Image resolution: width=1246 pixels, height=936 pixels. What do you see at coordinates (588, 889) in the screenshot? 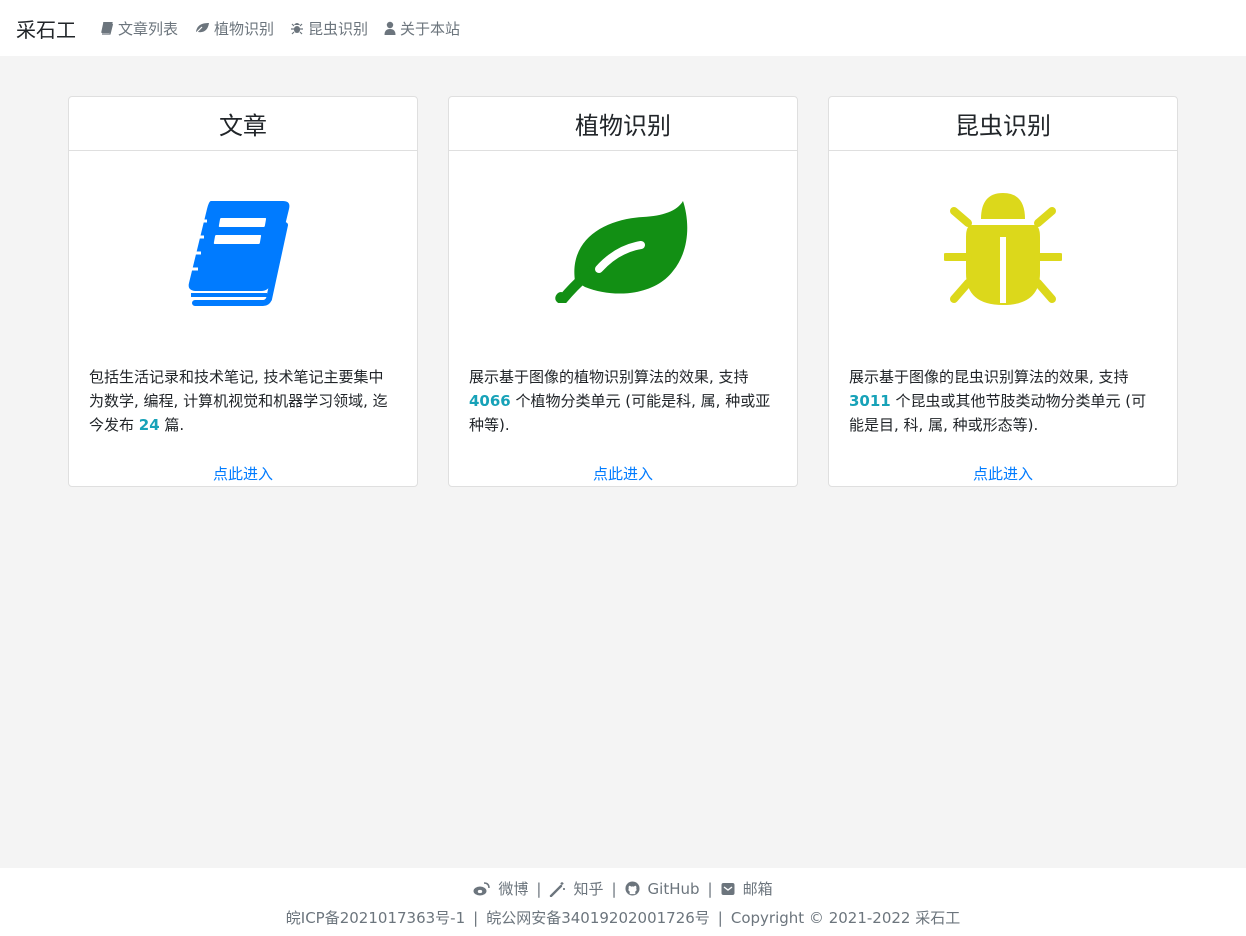
I see `footer-link-label: 知乎` at bounding box center [588, 889].